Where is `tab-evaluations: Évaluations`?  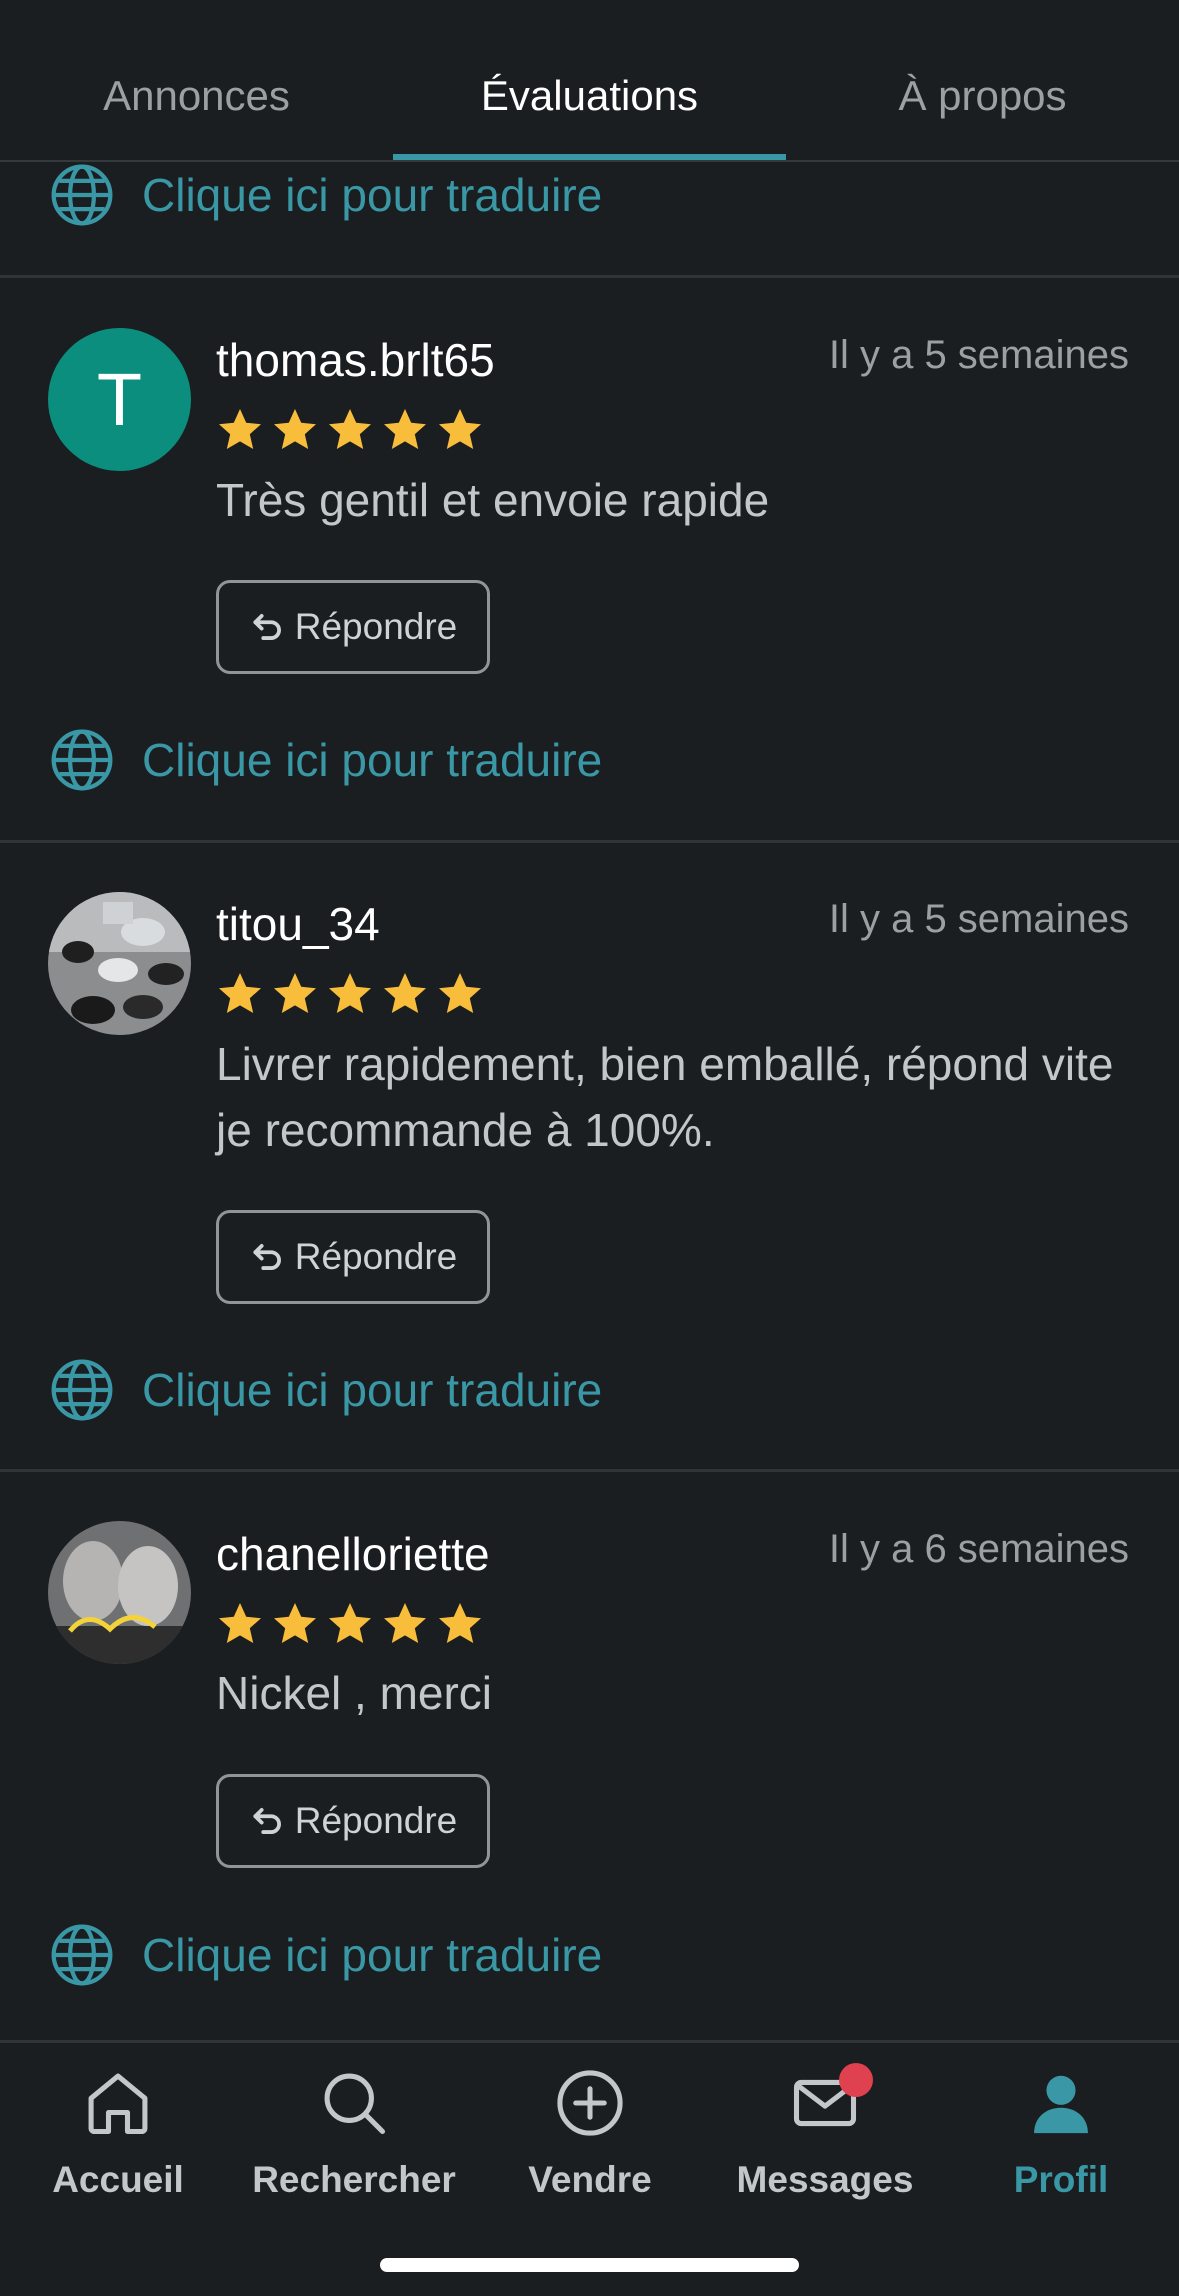 tab-evaluations: Évaluations is located at coordinates (589, 96).